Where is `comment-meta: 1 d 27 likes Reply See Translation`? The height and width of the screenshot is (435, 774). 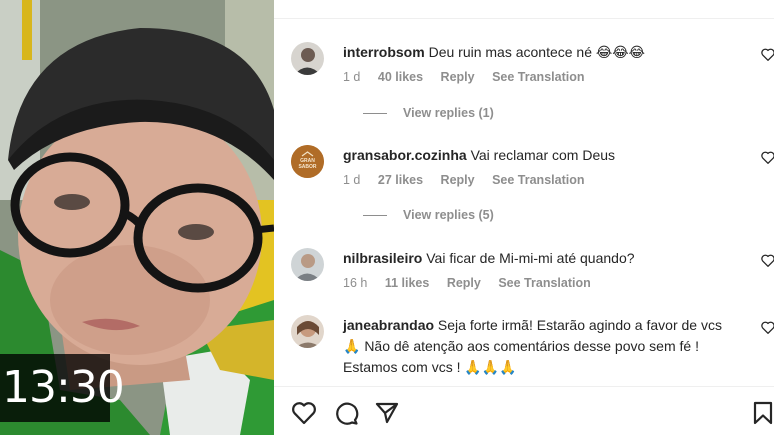
comment-meta: 1 d 27 likes Reply See Translation is located at coordinates (470, 180).